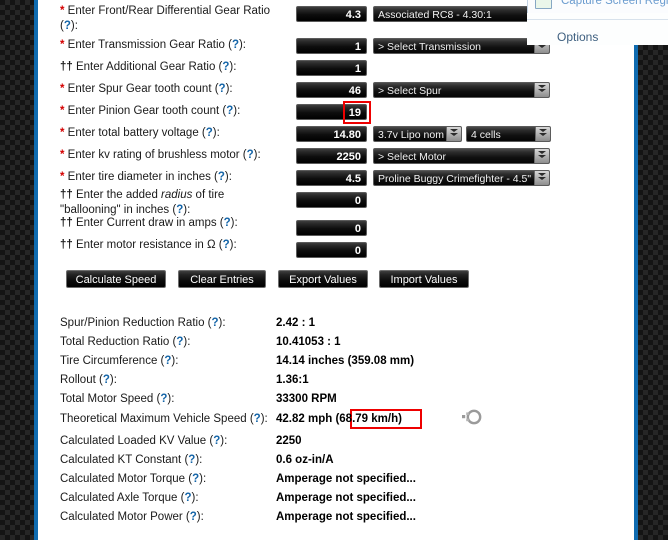 The height and width of the screenshot is (540, 668). I want to click on result-label: Calculated Motor Power (?):, so click(132, 517).